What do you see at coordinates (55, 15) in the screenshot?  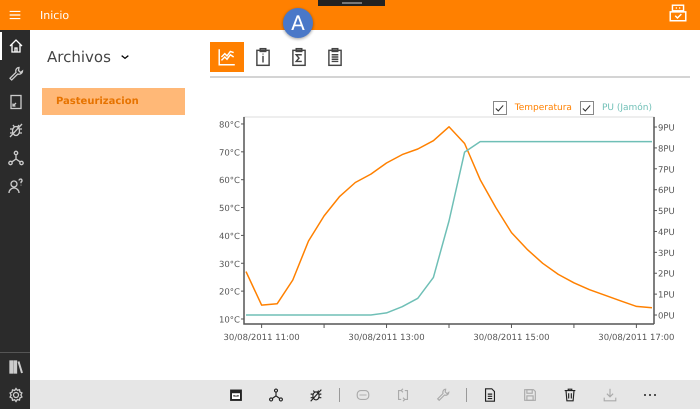 I see `app-title: Inicio` at bounding box center [55, 15].